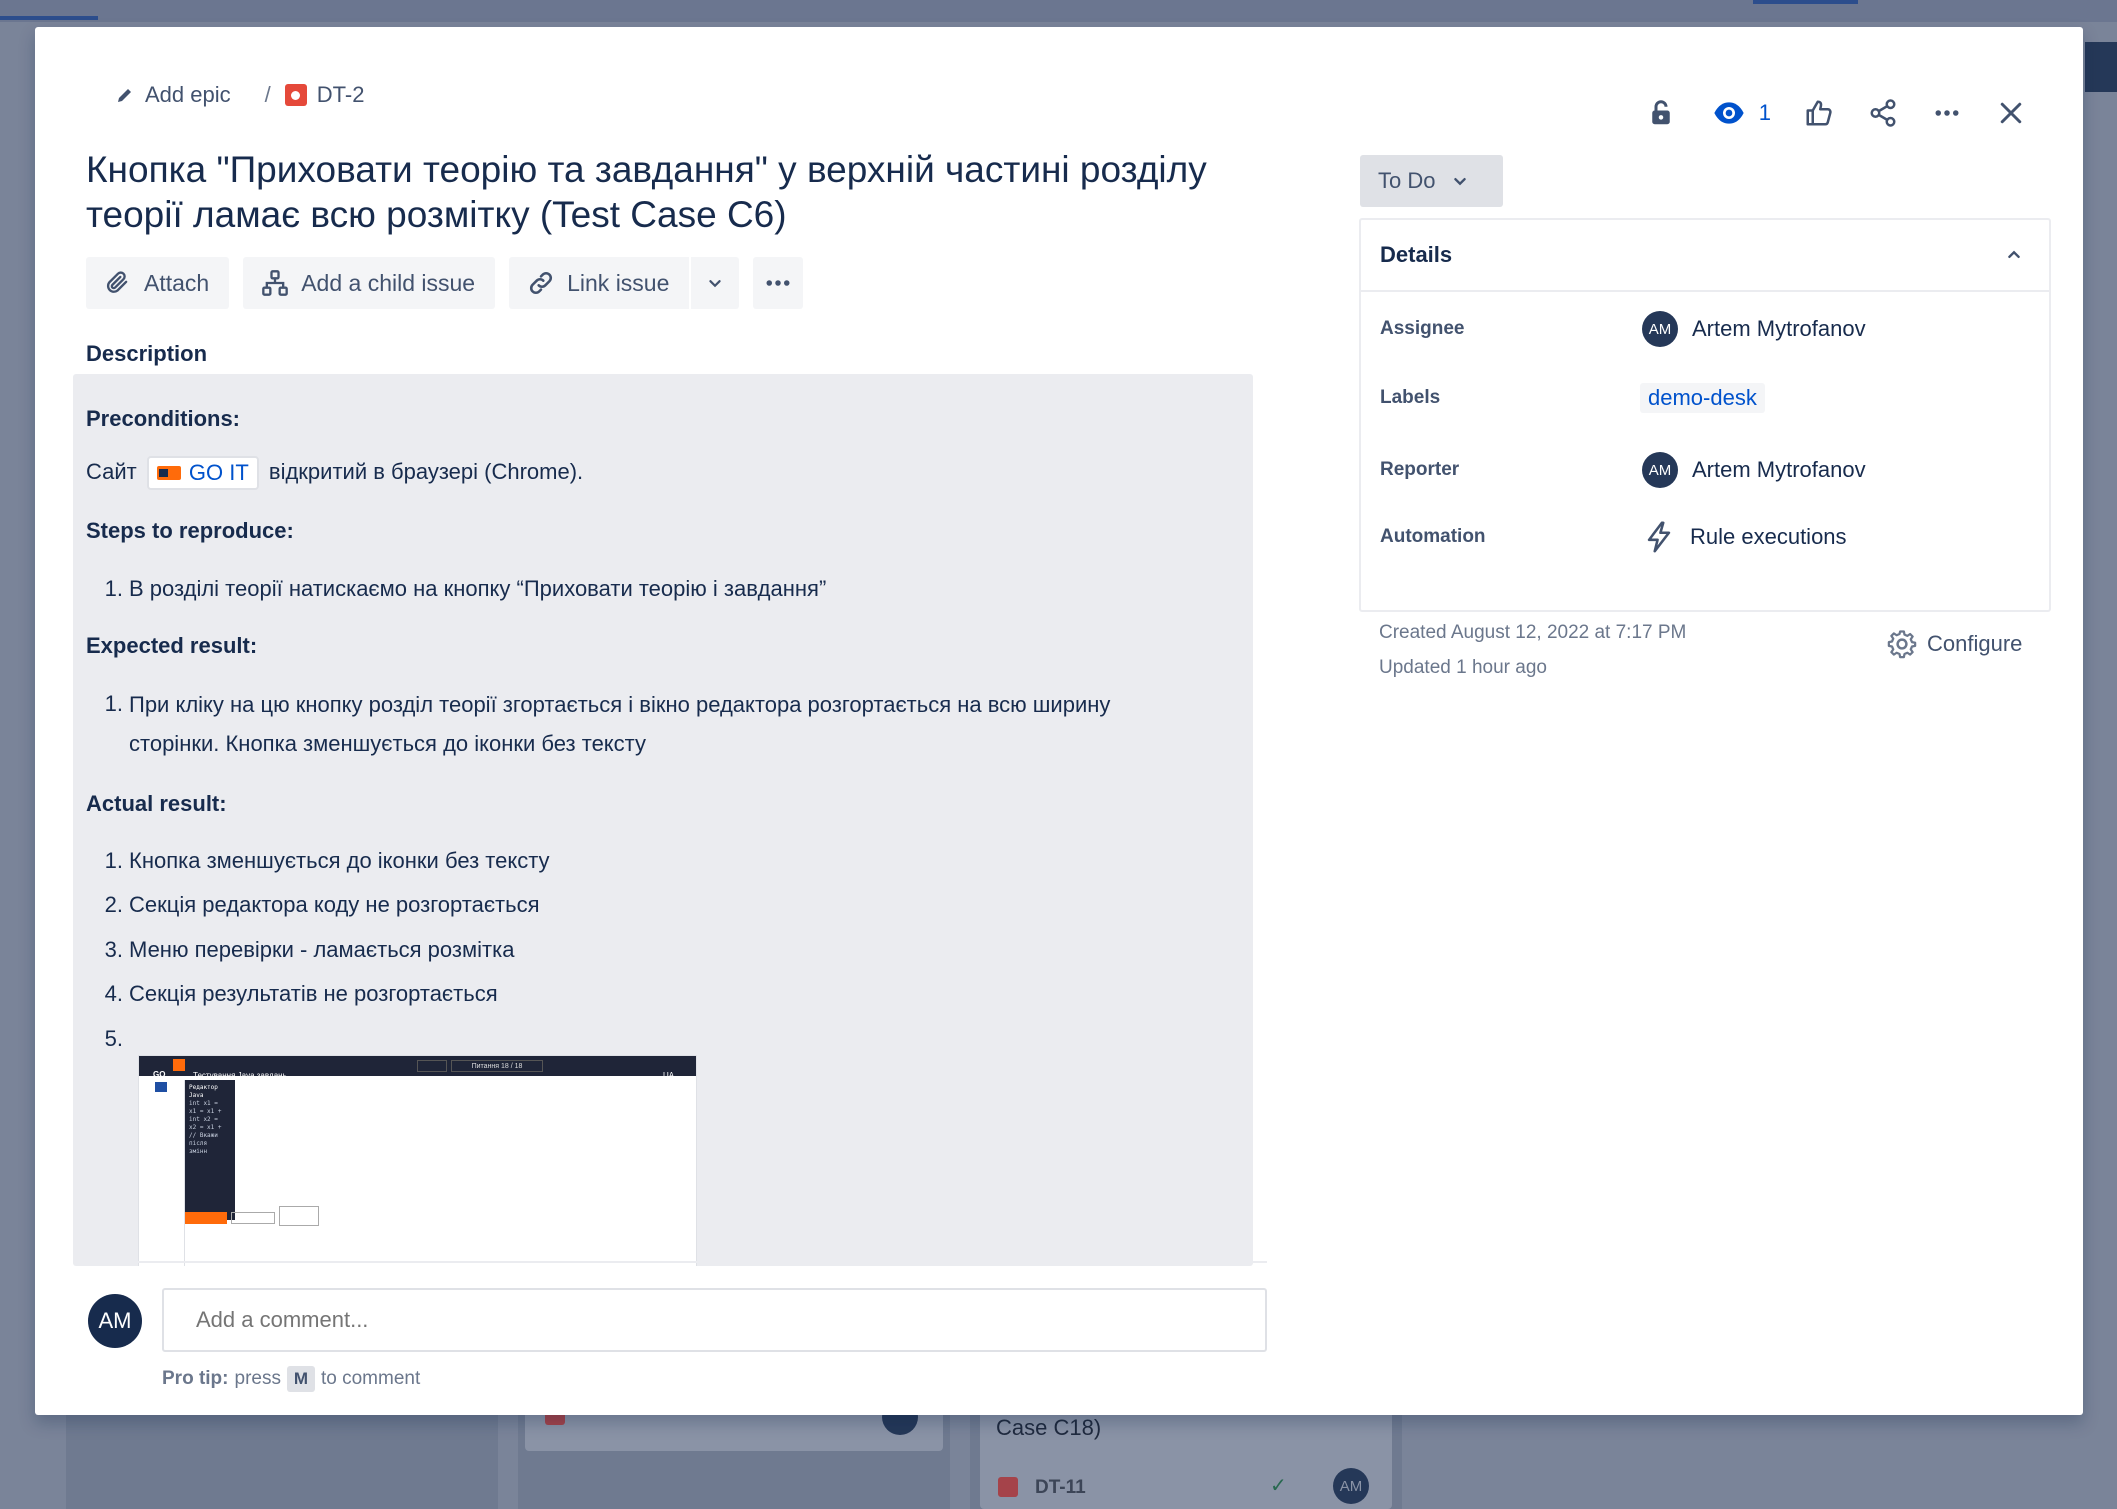  What do you see at coordinates (113, 949) in the screenshot?
I see `list-number: 3.` at bounding box center [113, 949].